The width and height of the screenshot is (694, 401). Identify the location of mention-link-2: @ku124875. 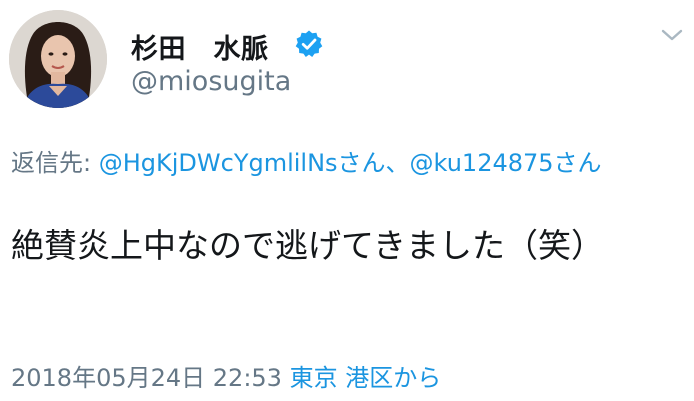
(482, 163).